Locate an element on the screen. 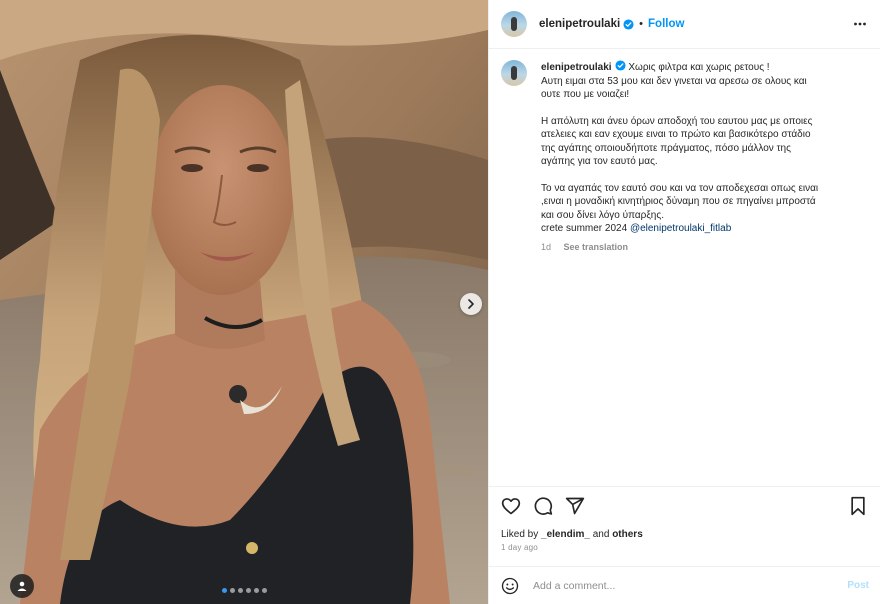 Image resolution: width=880 pixels, height=604 pixels. post-header: elenipetroulaki • Follow is located at coordinates (684, 24).